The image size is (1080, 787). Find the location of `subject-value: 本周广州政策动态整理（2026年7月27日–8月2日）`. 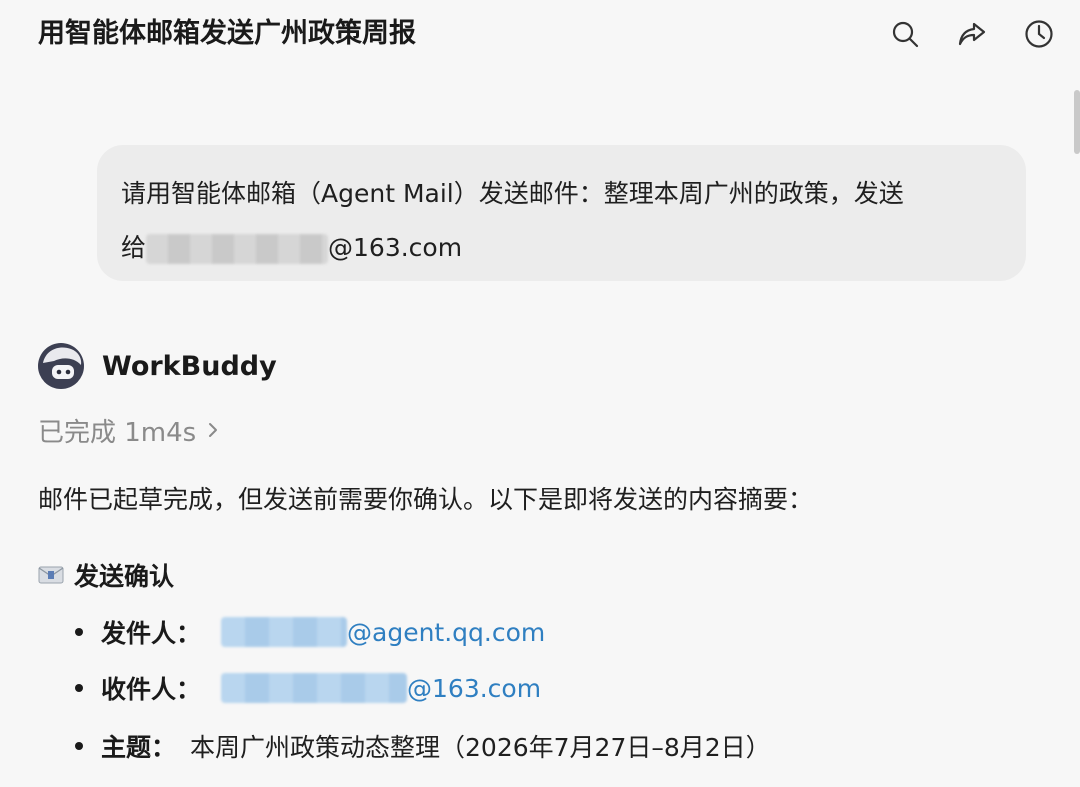

subject-value: 本周广州政策动态整理（2026年7月27日–8月2日） is located at coordinates (480, 747).